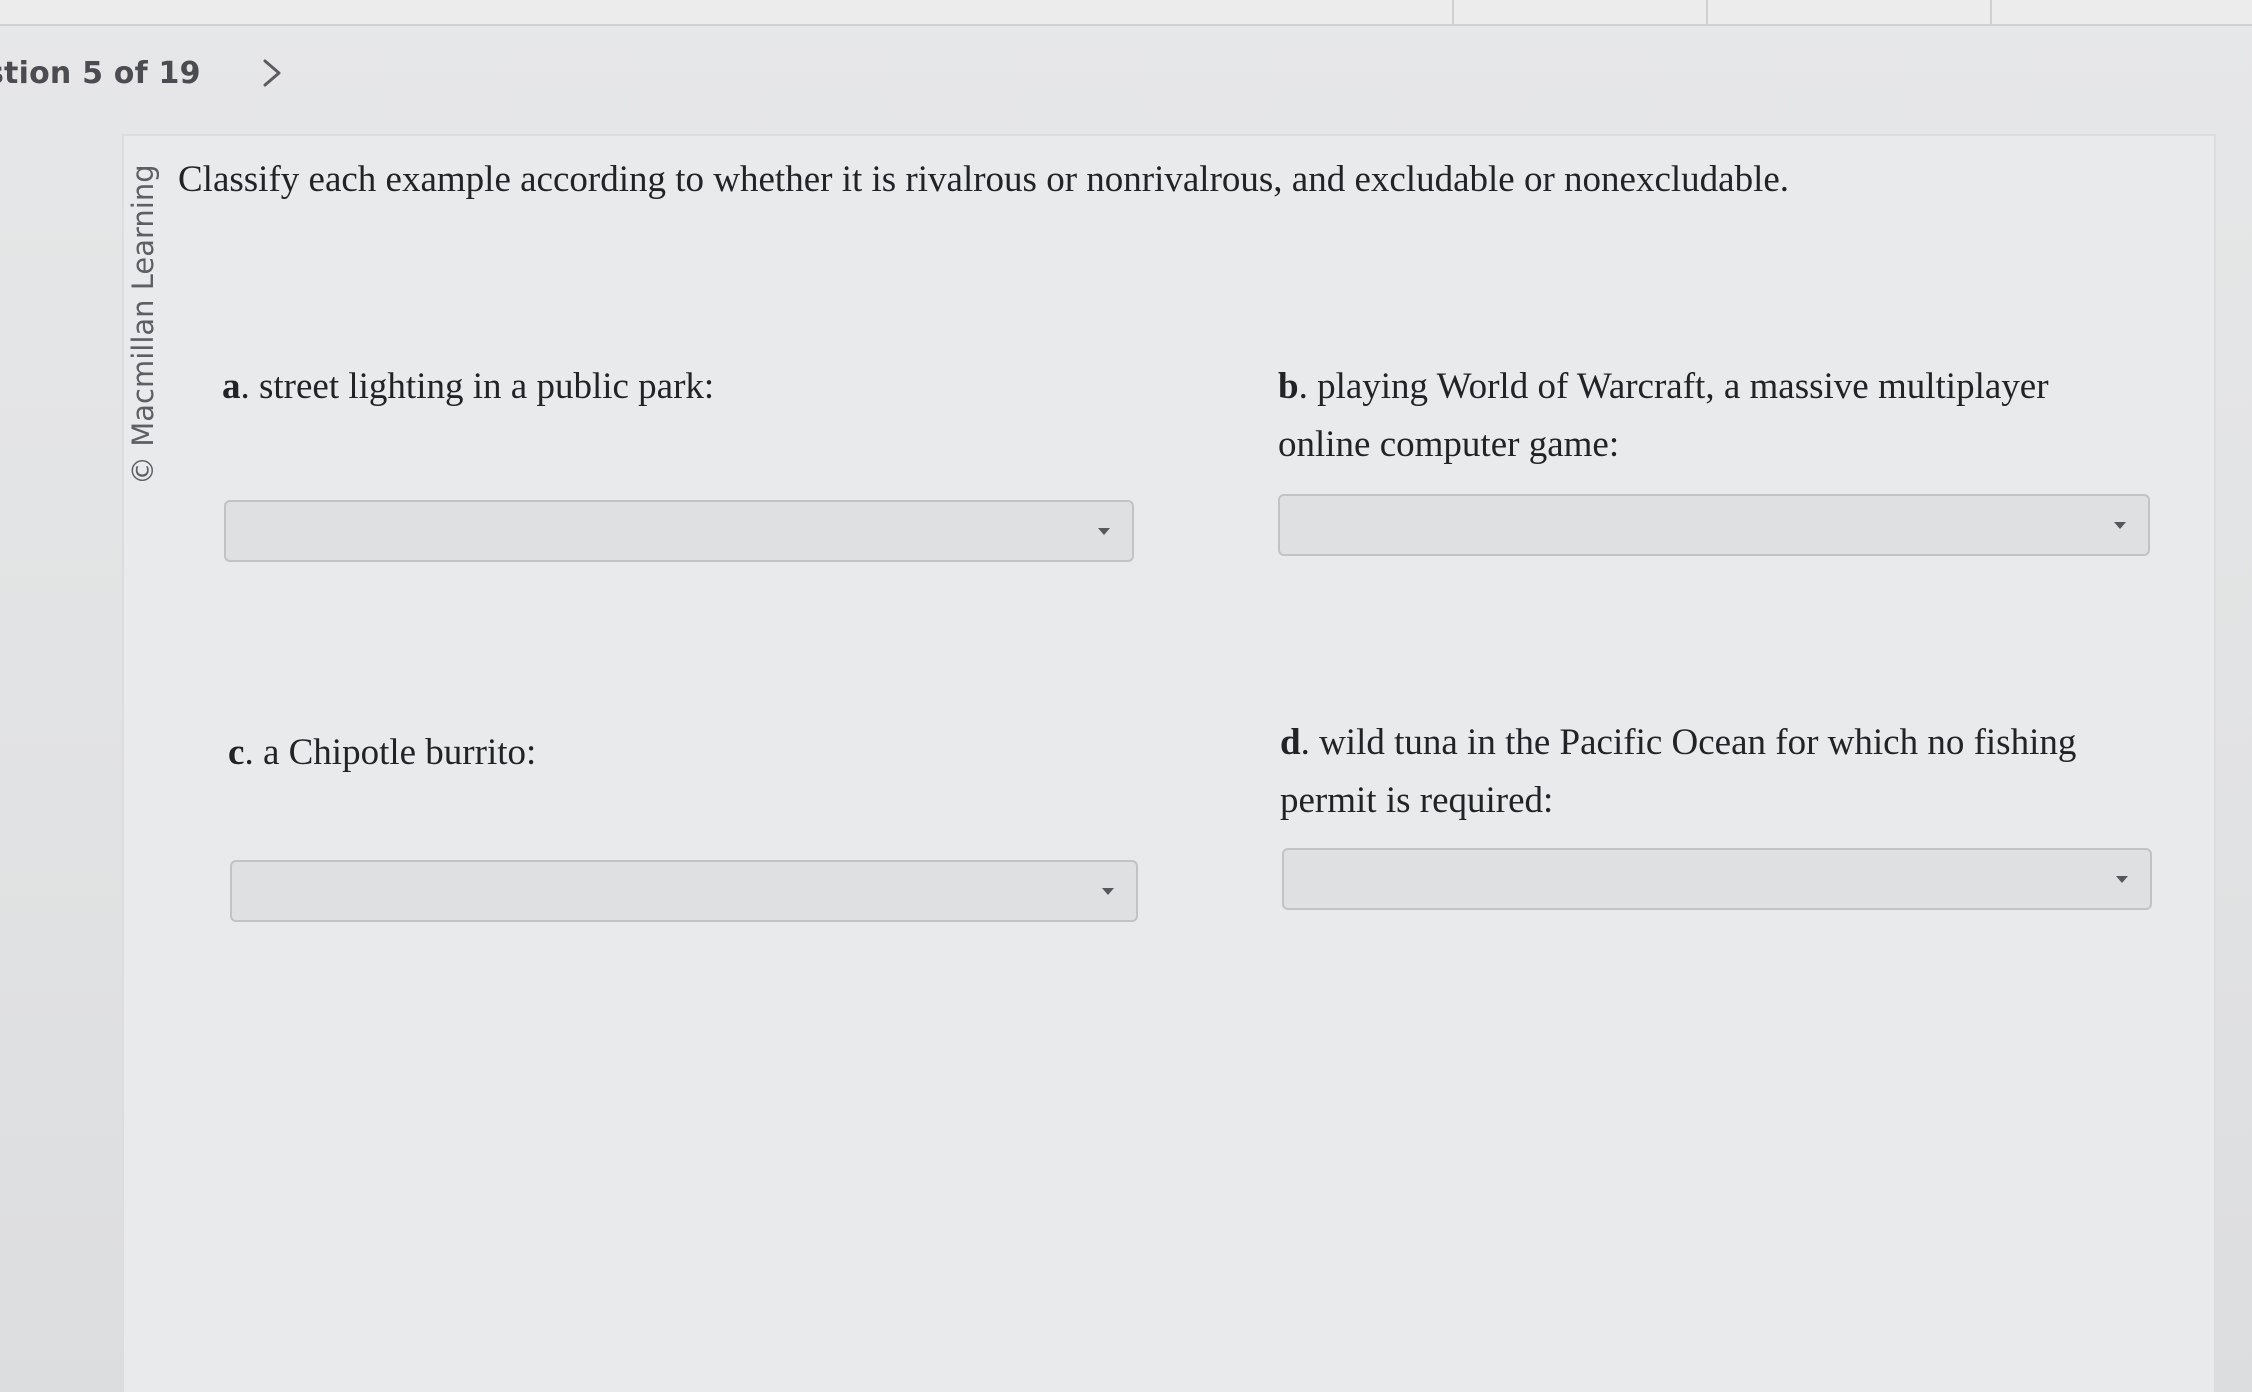 The width and height of the screenshot is (2252, 1392). I want to click on question-navigation: stion 5 of 19, so click(145, 73).